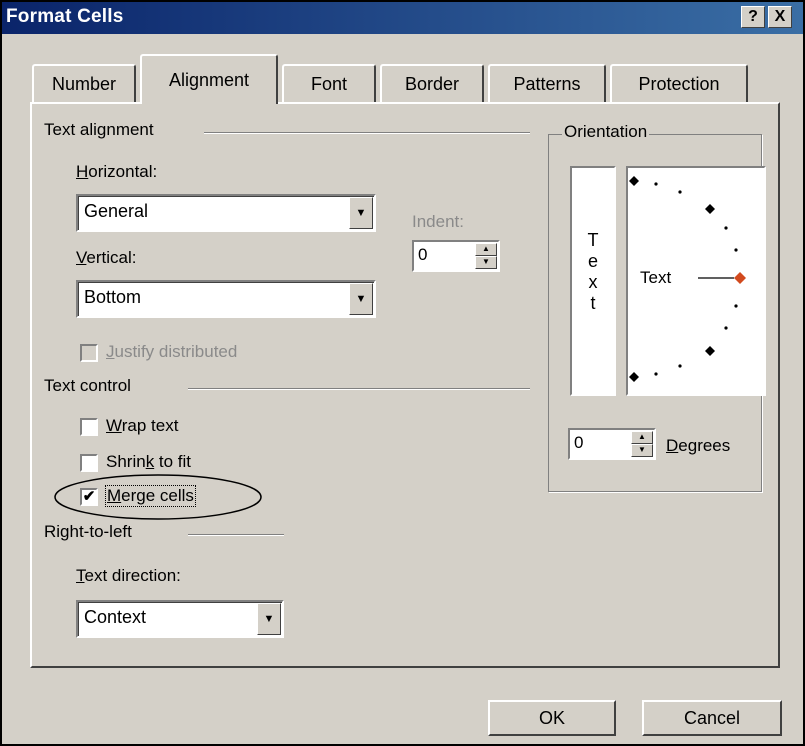 This screenshot has width=805, height=746. What do you see at coordinates (402, 18) in the screenshot?
I see `title-bar: Format Cells ? X` at bounding box center [402, 18].